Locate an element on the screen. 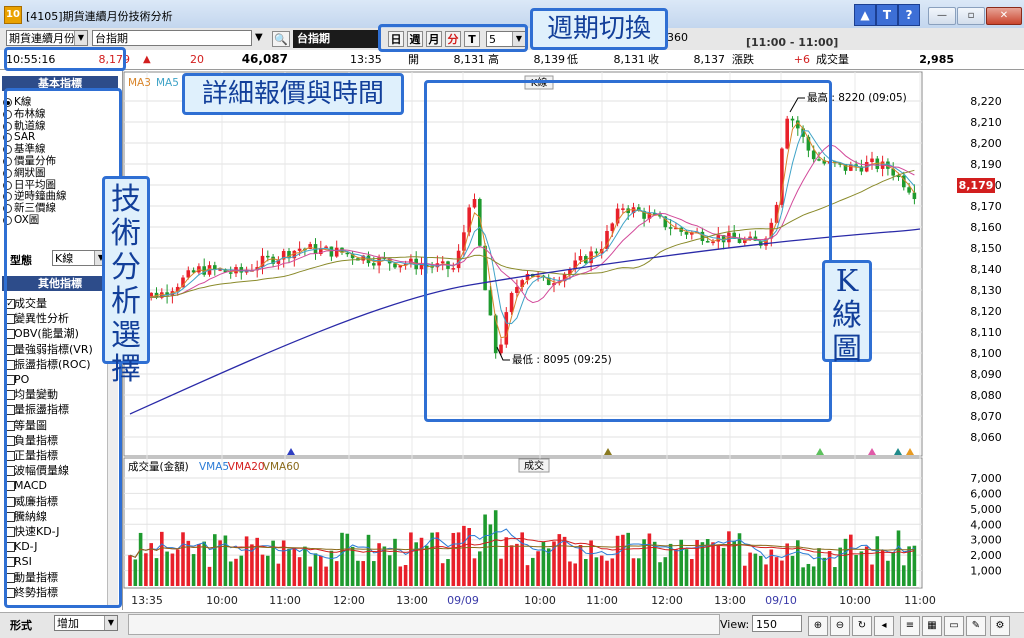 The image size is (1024, 638). kline-chart-label: K線圖 is located at coordinates (847, 313).